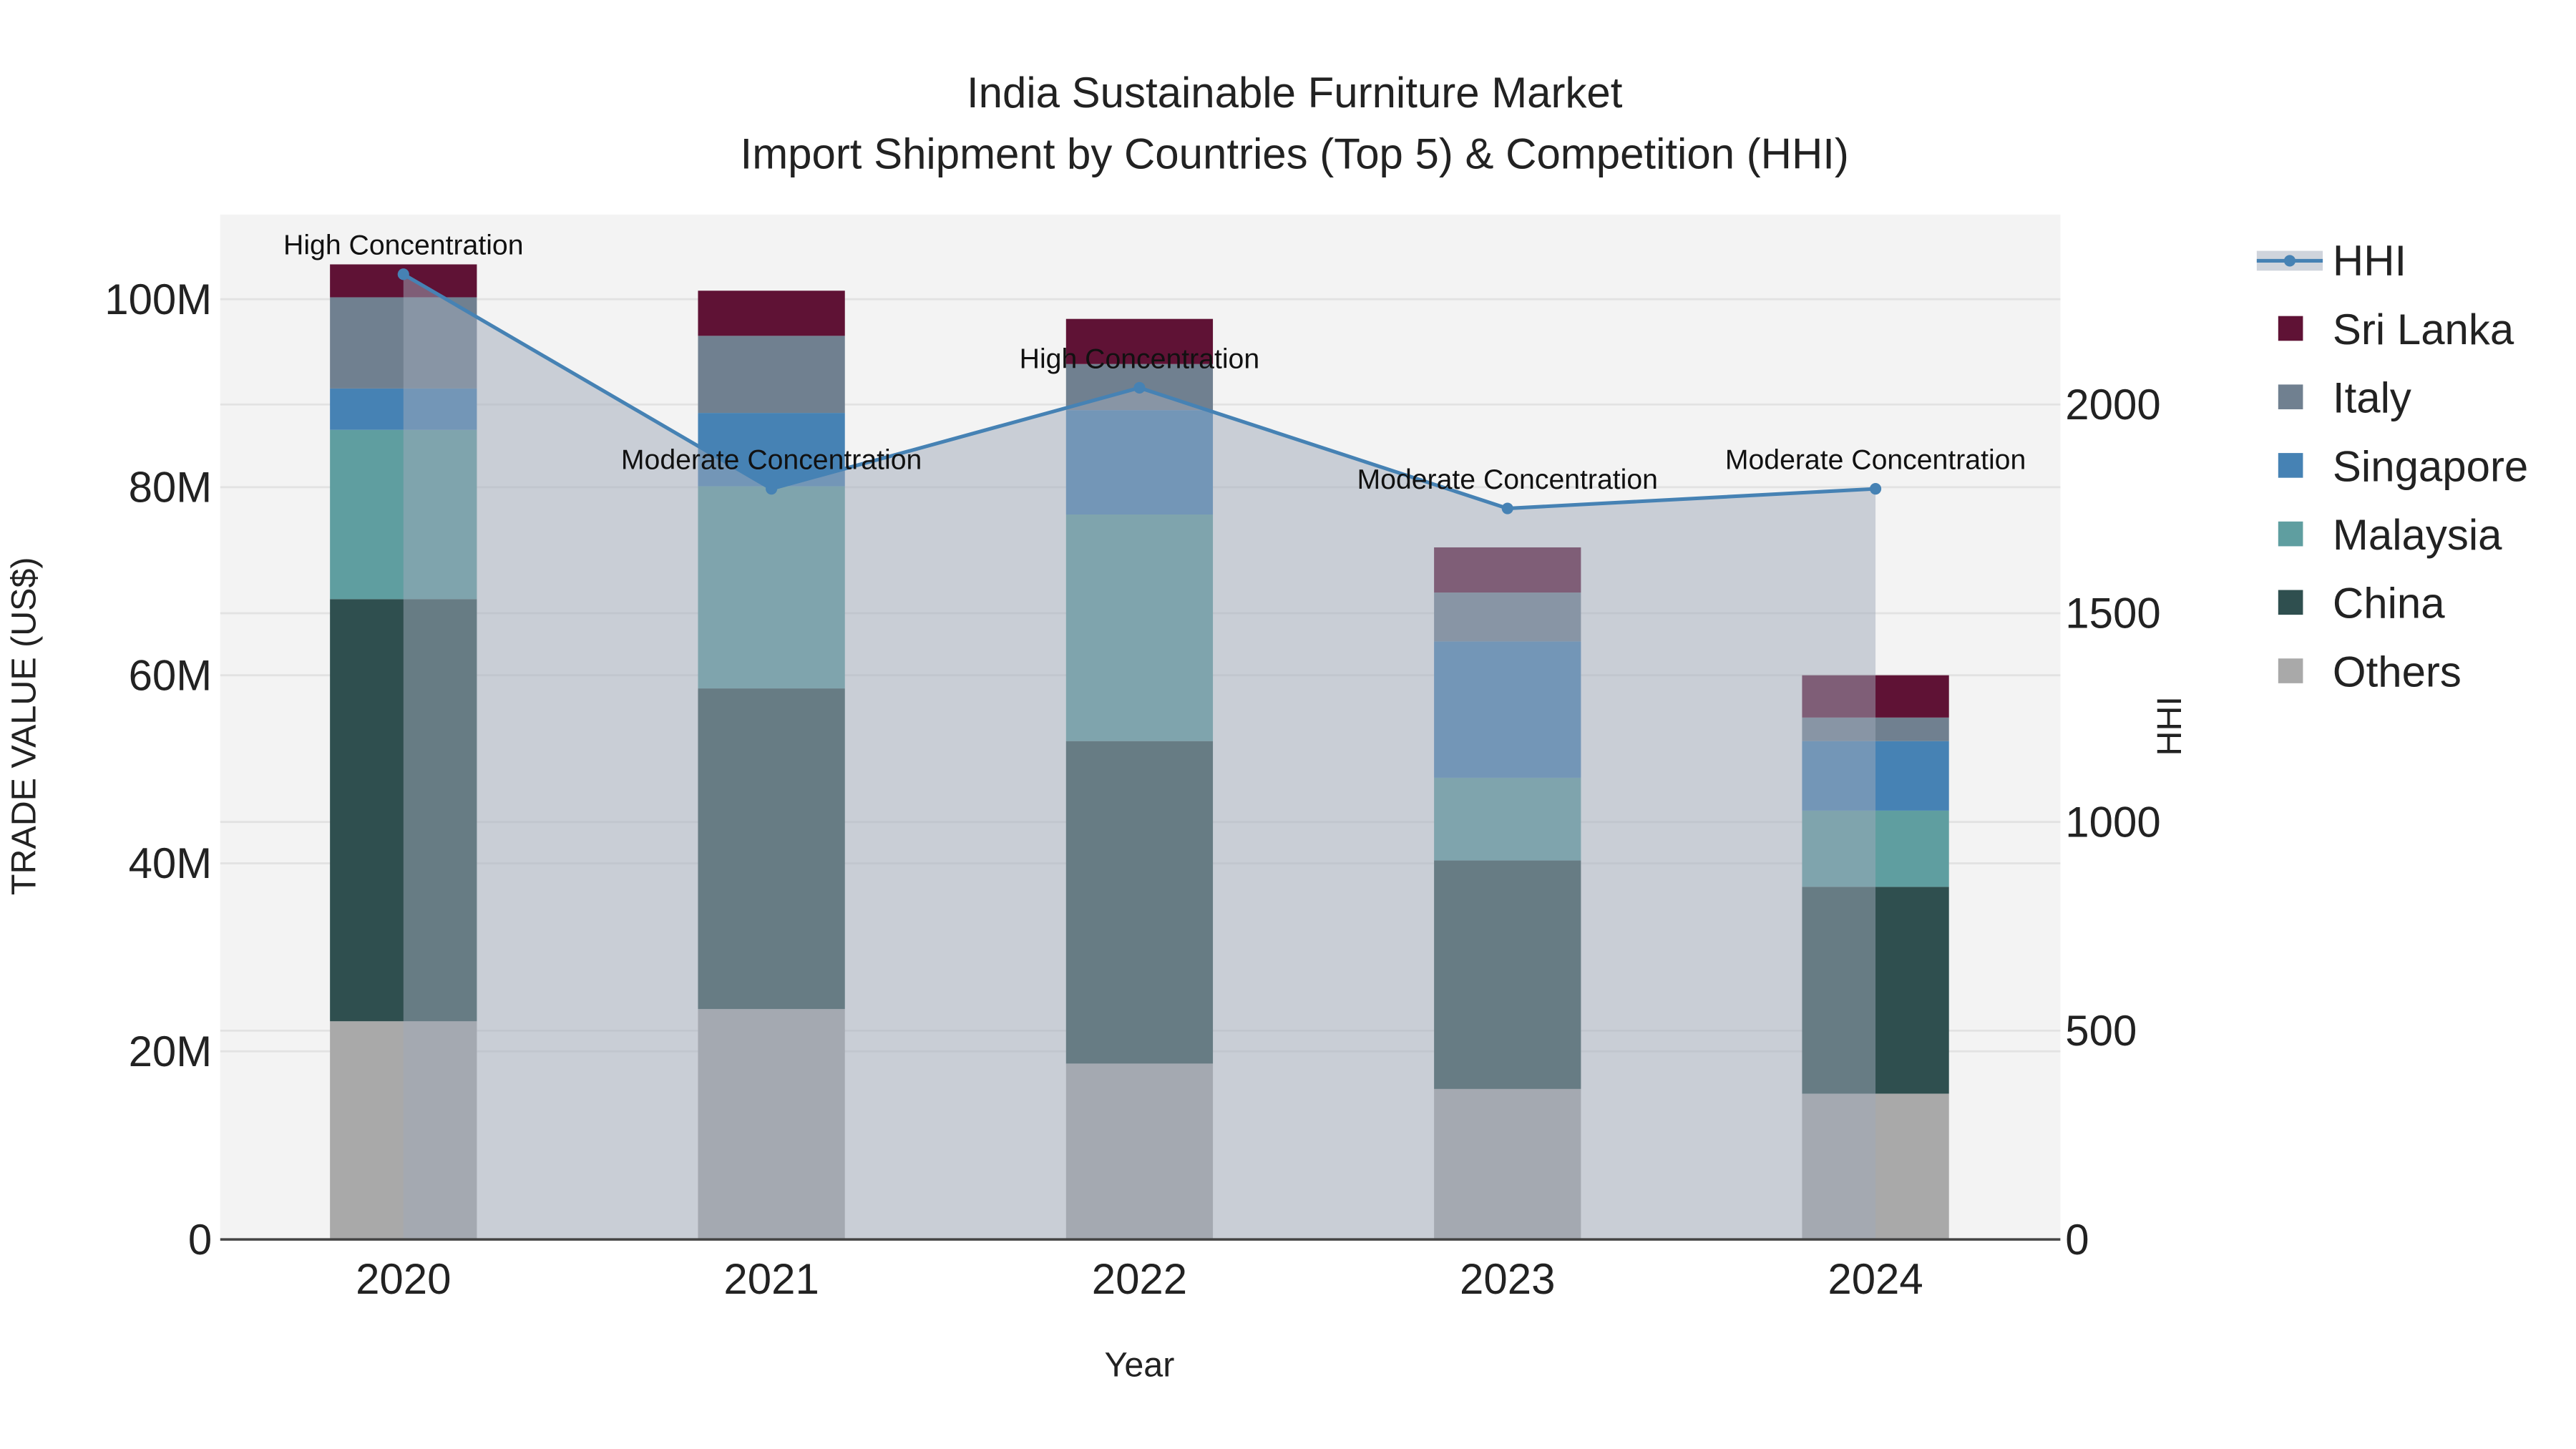 This screenshot has height=1449, width=2576. I want to click on bar-sri-lanka, so click(771, 313).